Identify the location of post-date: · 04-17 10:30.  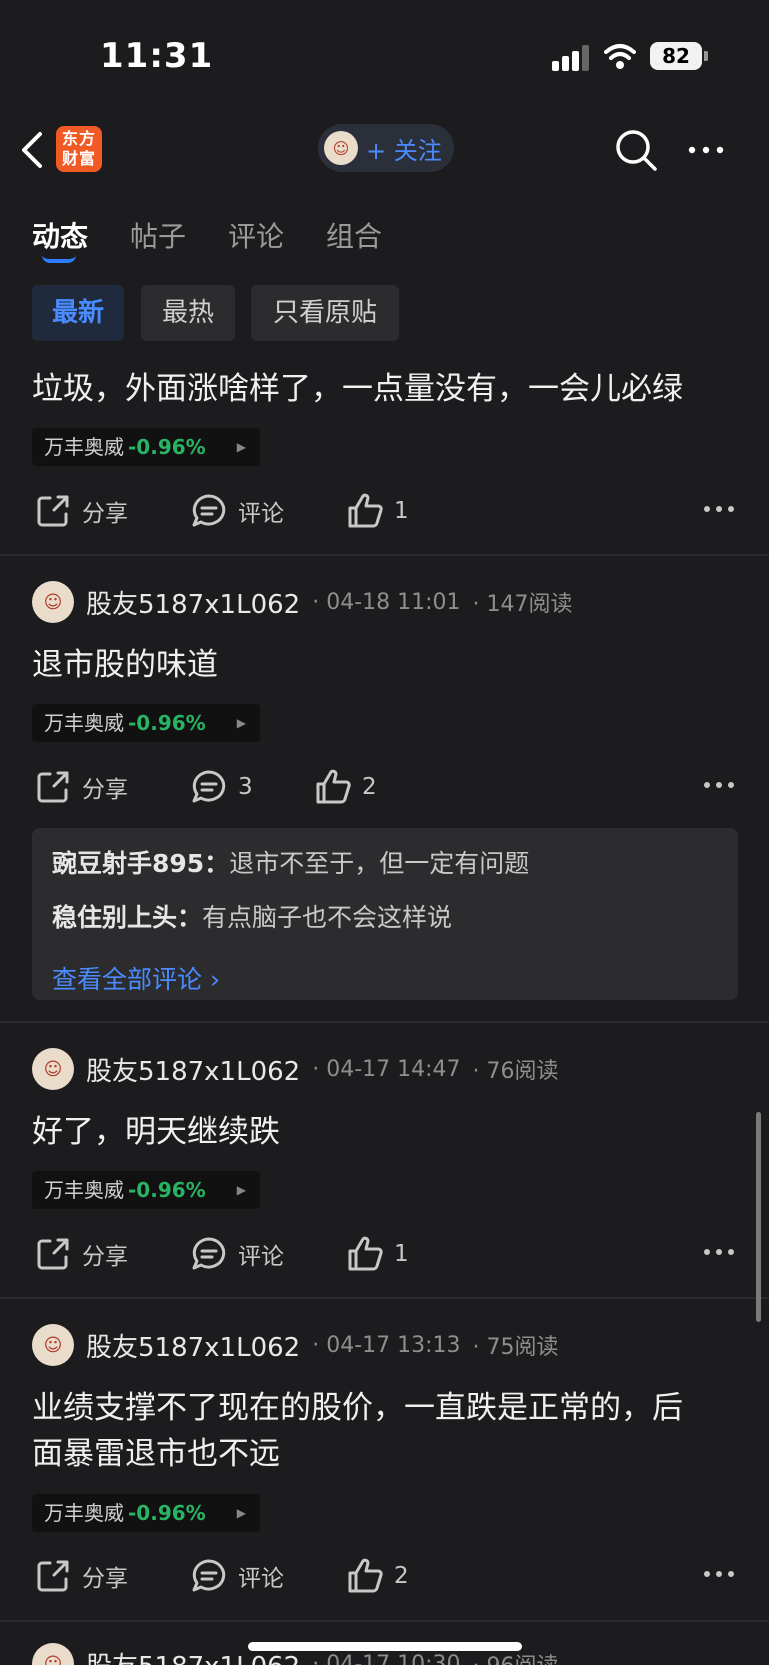
(386, 1658).